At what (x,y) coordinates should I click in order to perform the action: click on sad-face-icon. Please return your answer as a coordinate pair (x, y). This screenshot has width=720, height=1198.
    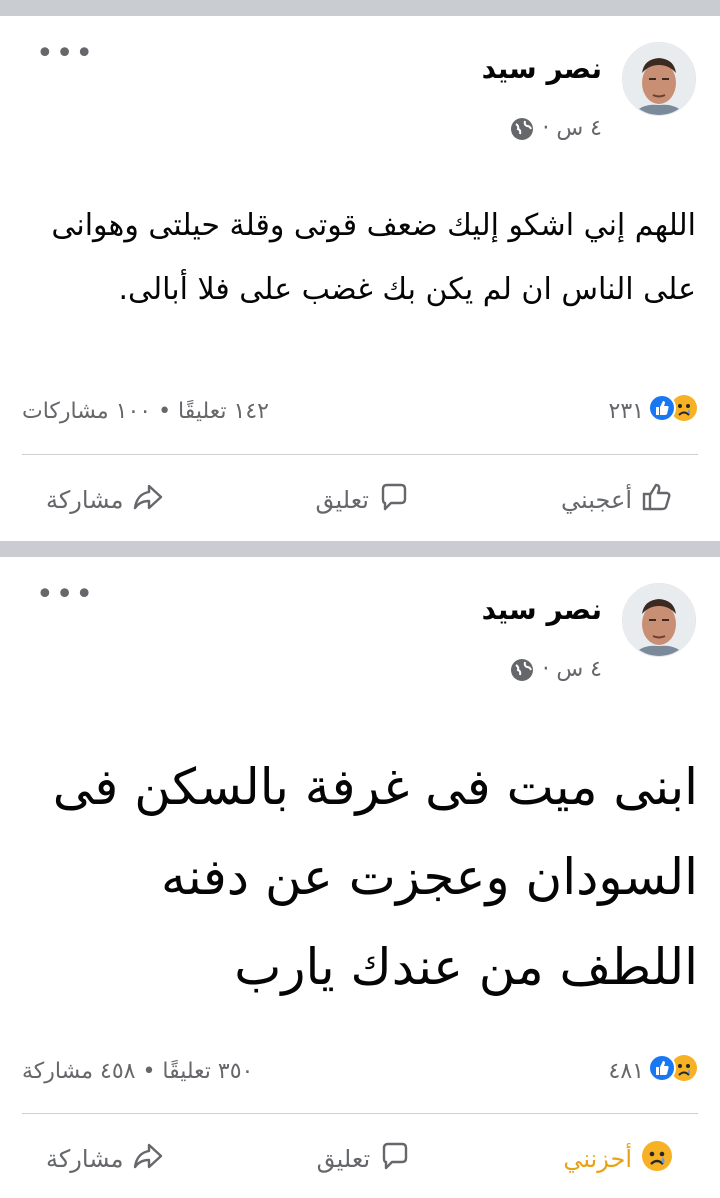
    Looking at the image, I should click on (657, 1159).